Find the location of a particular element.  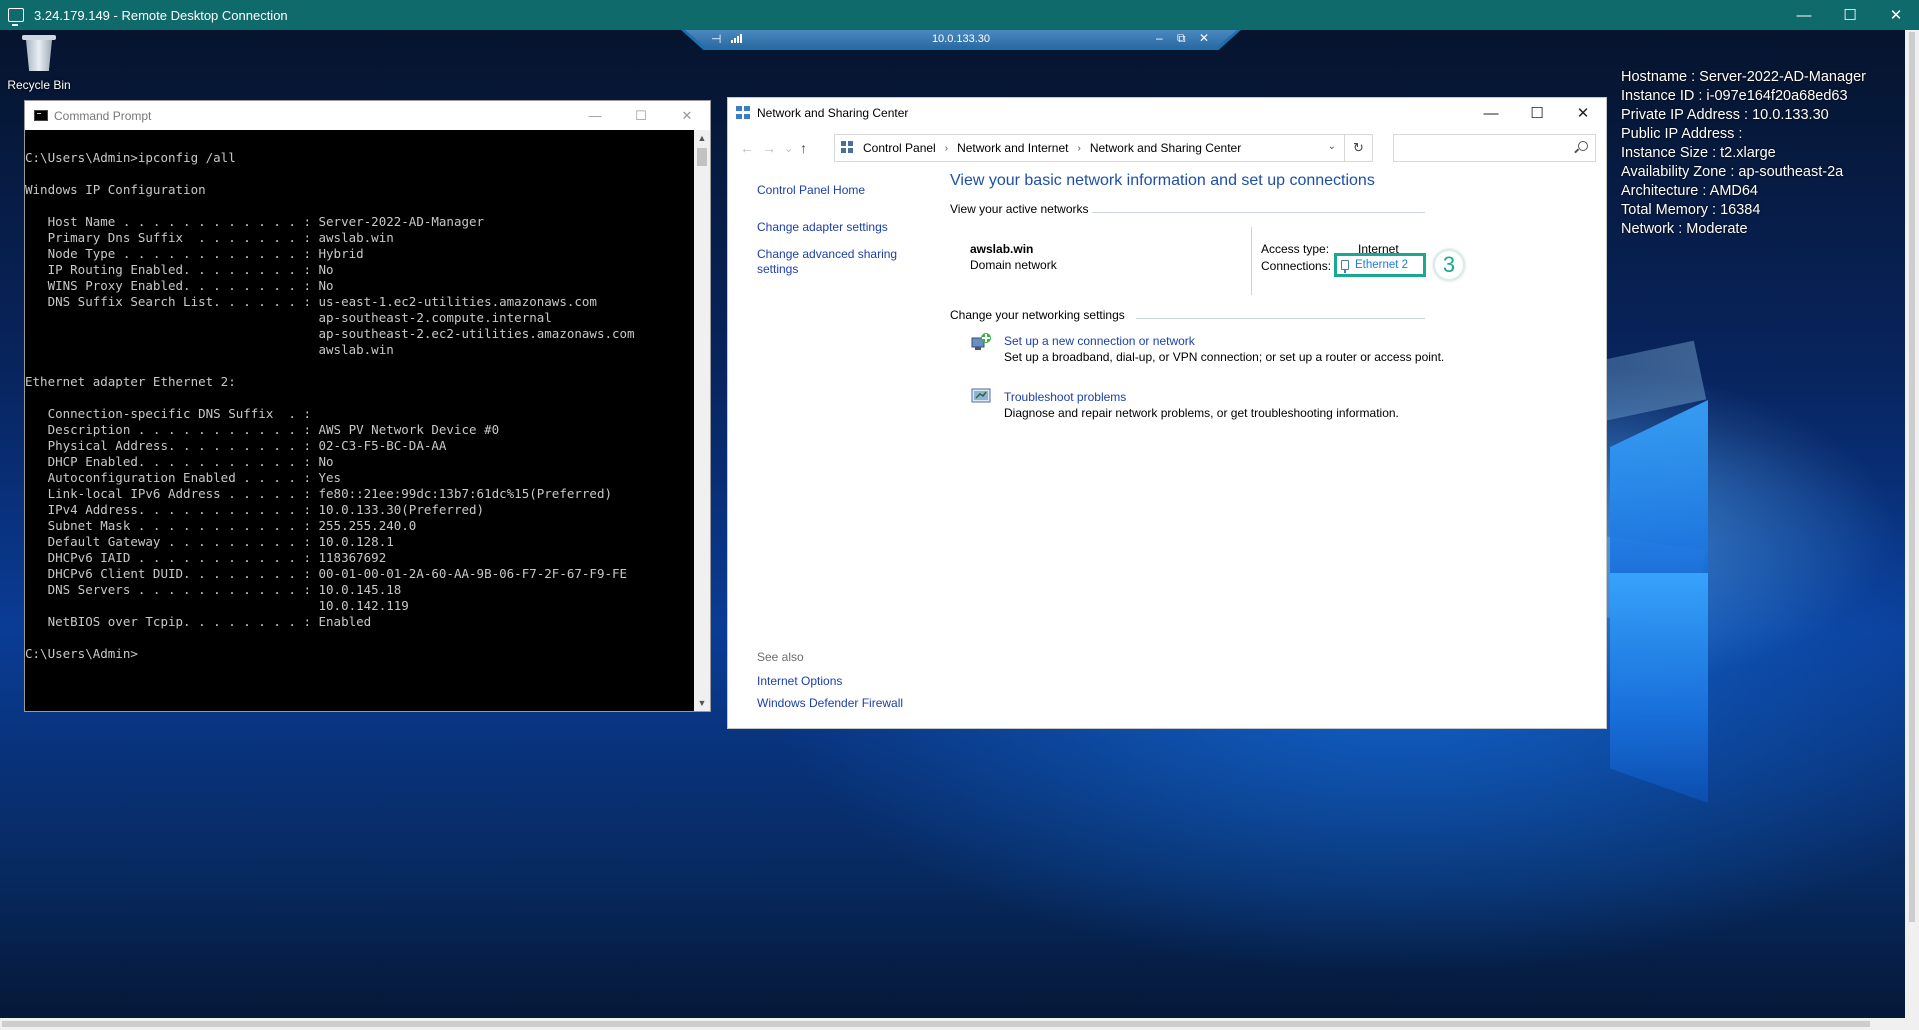

breadcrumb-network-sharing-center: Network and Sharing Center is located at coordinates (1165, 148).